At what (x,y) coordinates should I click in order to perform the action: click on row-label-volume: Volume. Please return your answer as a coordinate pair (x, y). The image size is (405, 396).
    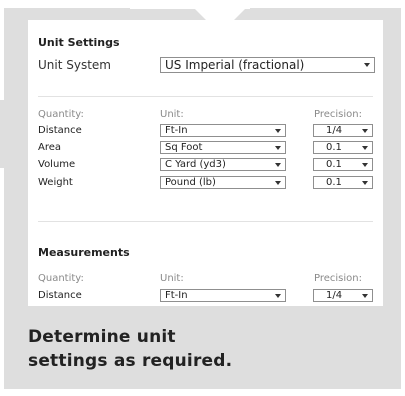
    Looking at the image, I should click on (57, 164).